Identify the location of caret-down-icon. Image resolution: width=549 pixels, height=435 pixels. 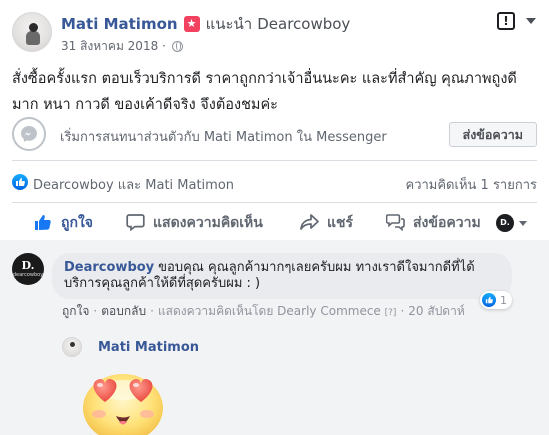
(523, 223).